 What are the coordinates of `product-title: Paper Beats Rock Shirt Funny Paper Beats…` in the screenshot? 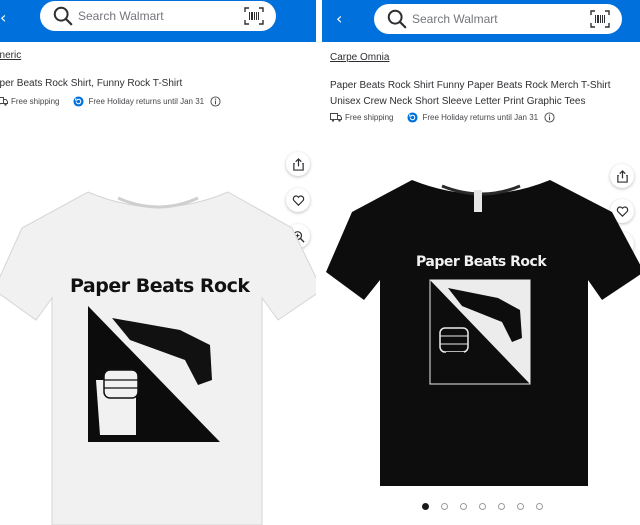 It's located at (470, 93).